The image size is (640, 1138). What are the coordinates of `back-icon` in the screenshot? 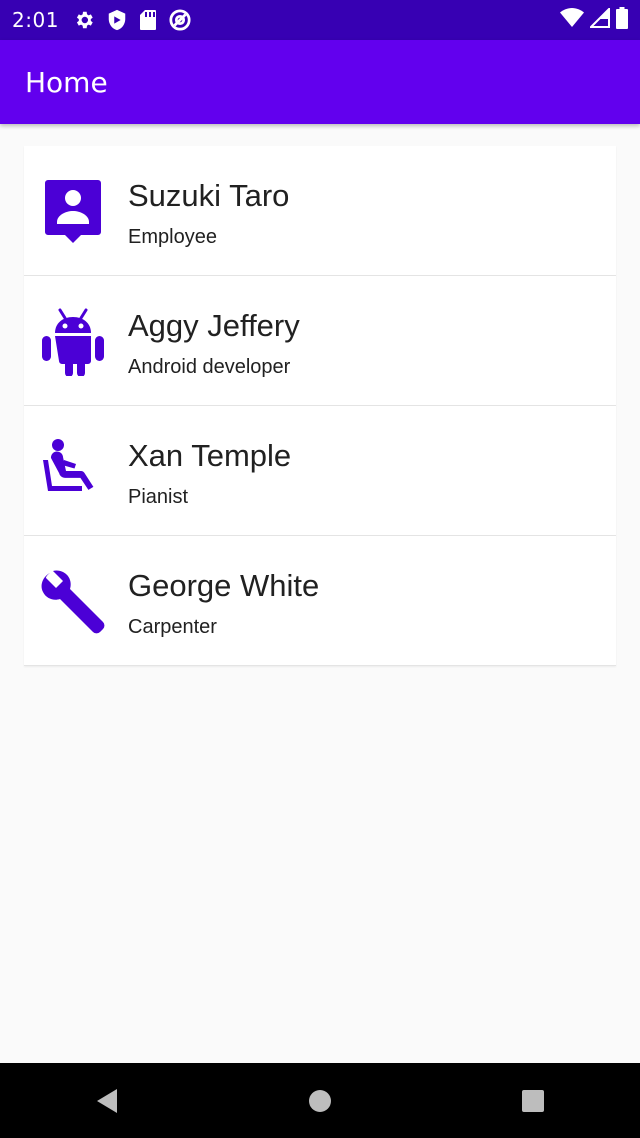 It's located at (107, 1101).